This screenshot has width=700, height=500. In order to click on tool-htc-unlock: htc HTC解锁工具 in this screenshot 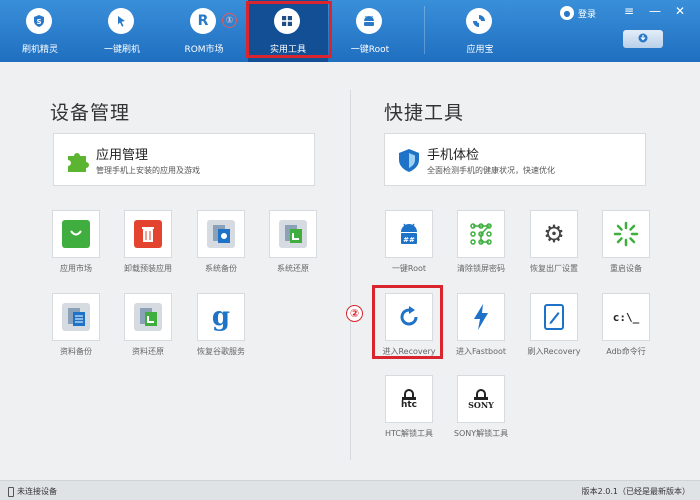, I will do `click(409, 408)`.